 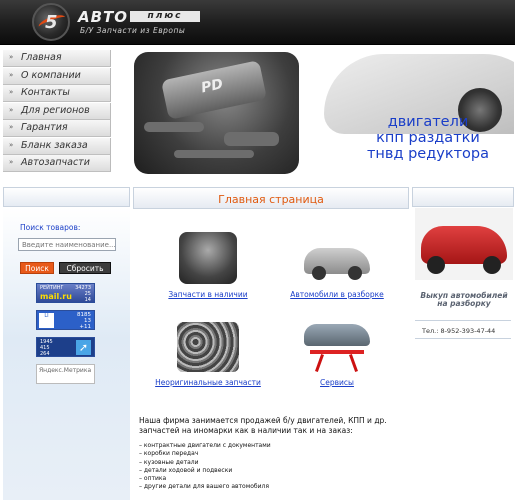 I want to click on nav-item-regions: » Для регионов, so click(x=57, y=111).